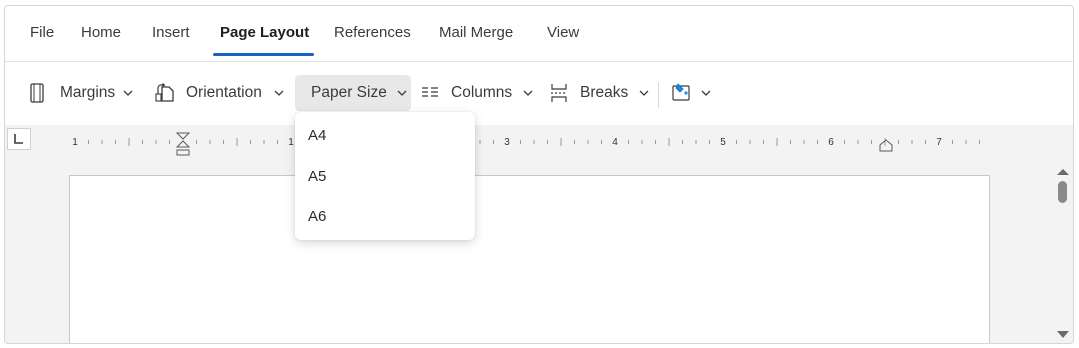  Describe the element at coordinates (559, 93) in the screenshot. I see `breaks-icon` at that location.